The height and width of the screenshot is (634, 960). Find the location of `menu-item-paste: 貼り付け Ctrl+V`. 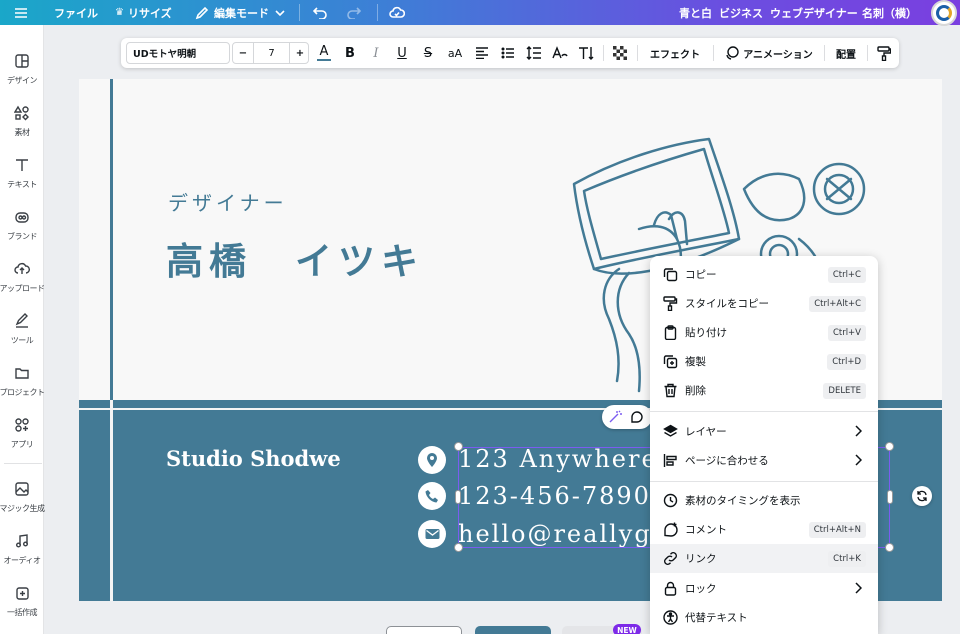

menu-item-paste: 貼り付け Ctrl+V is located at coordinates (764, 332).